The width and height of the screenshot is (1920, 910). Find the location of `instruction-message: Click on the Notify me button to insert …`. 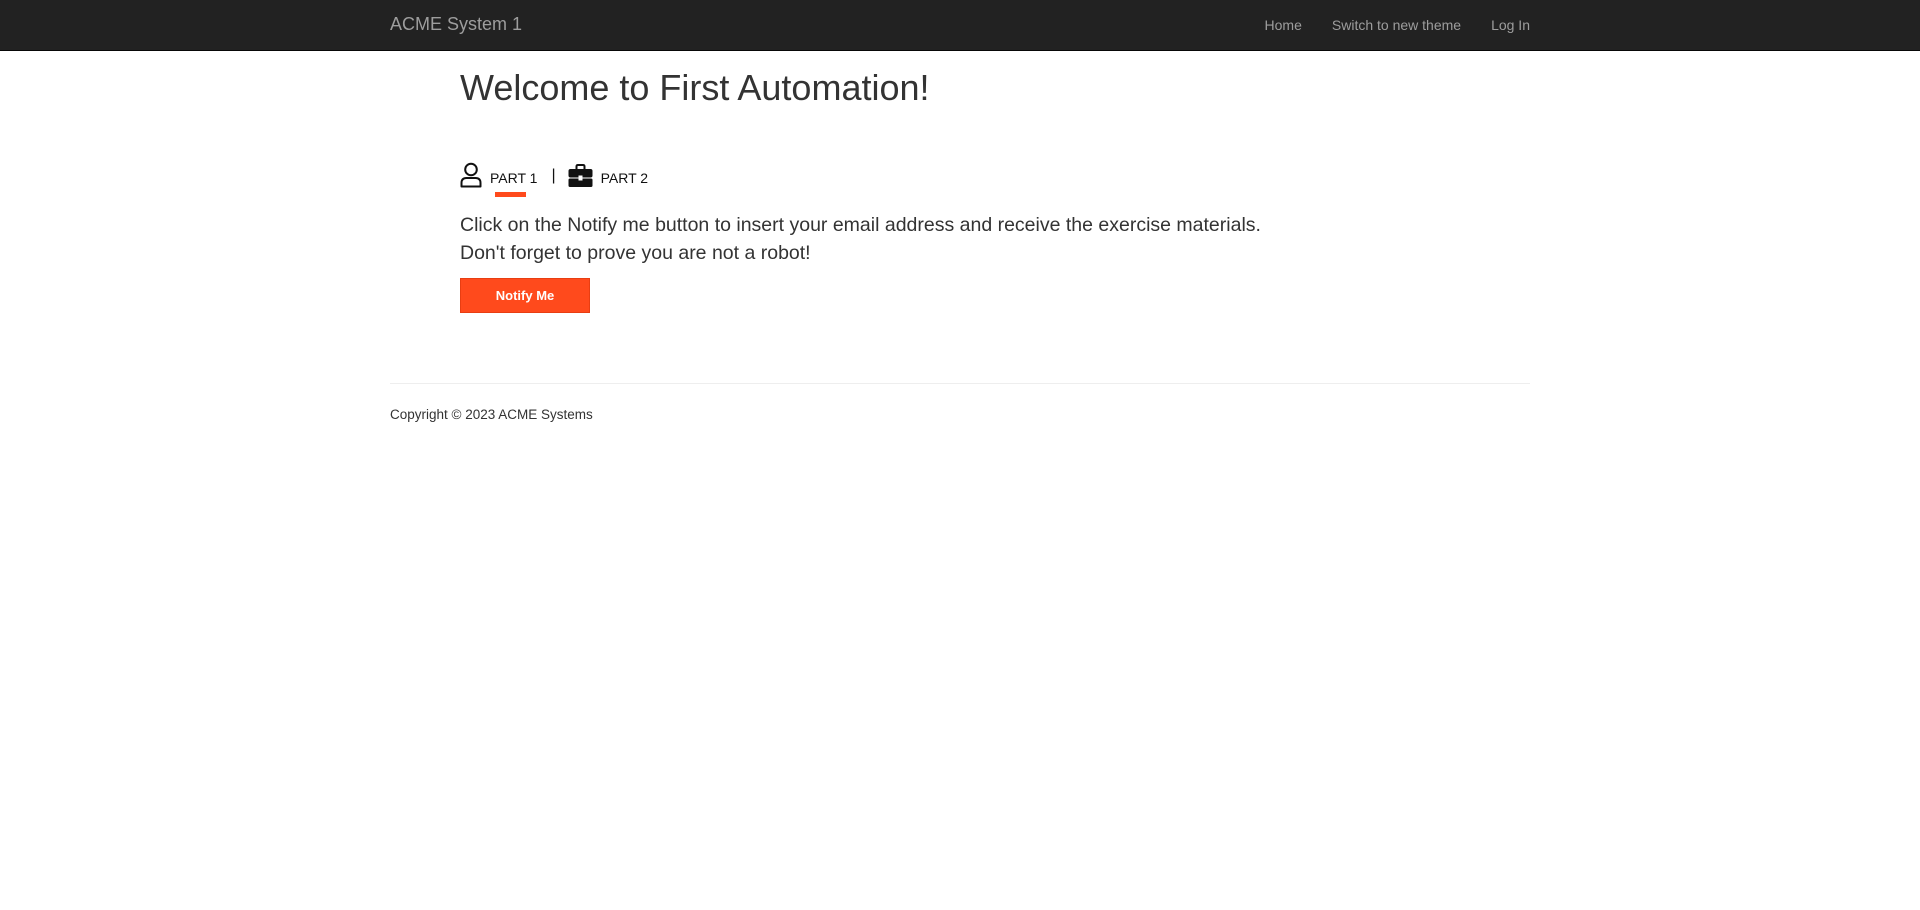

instruction-message: Click on the Notify me button to insert … is located at coordinates (860, 239).